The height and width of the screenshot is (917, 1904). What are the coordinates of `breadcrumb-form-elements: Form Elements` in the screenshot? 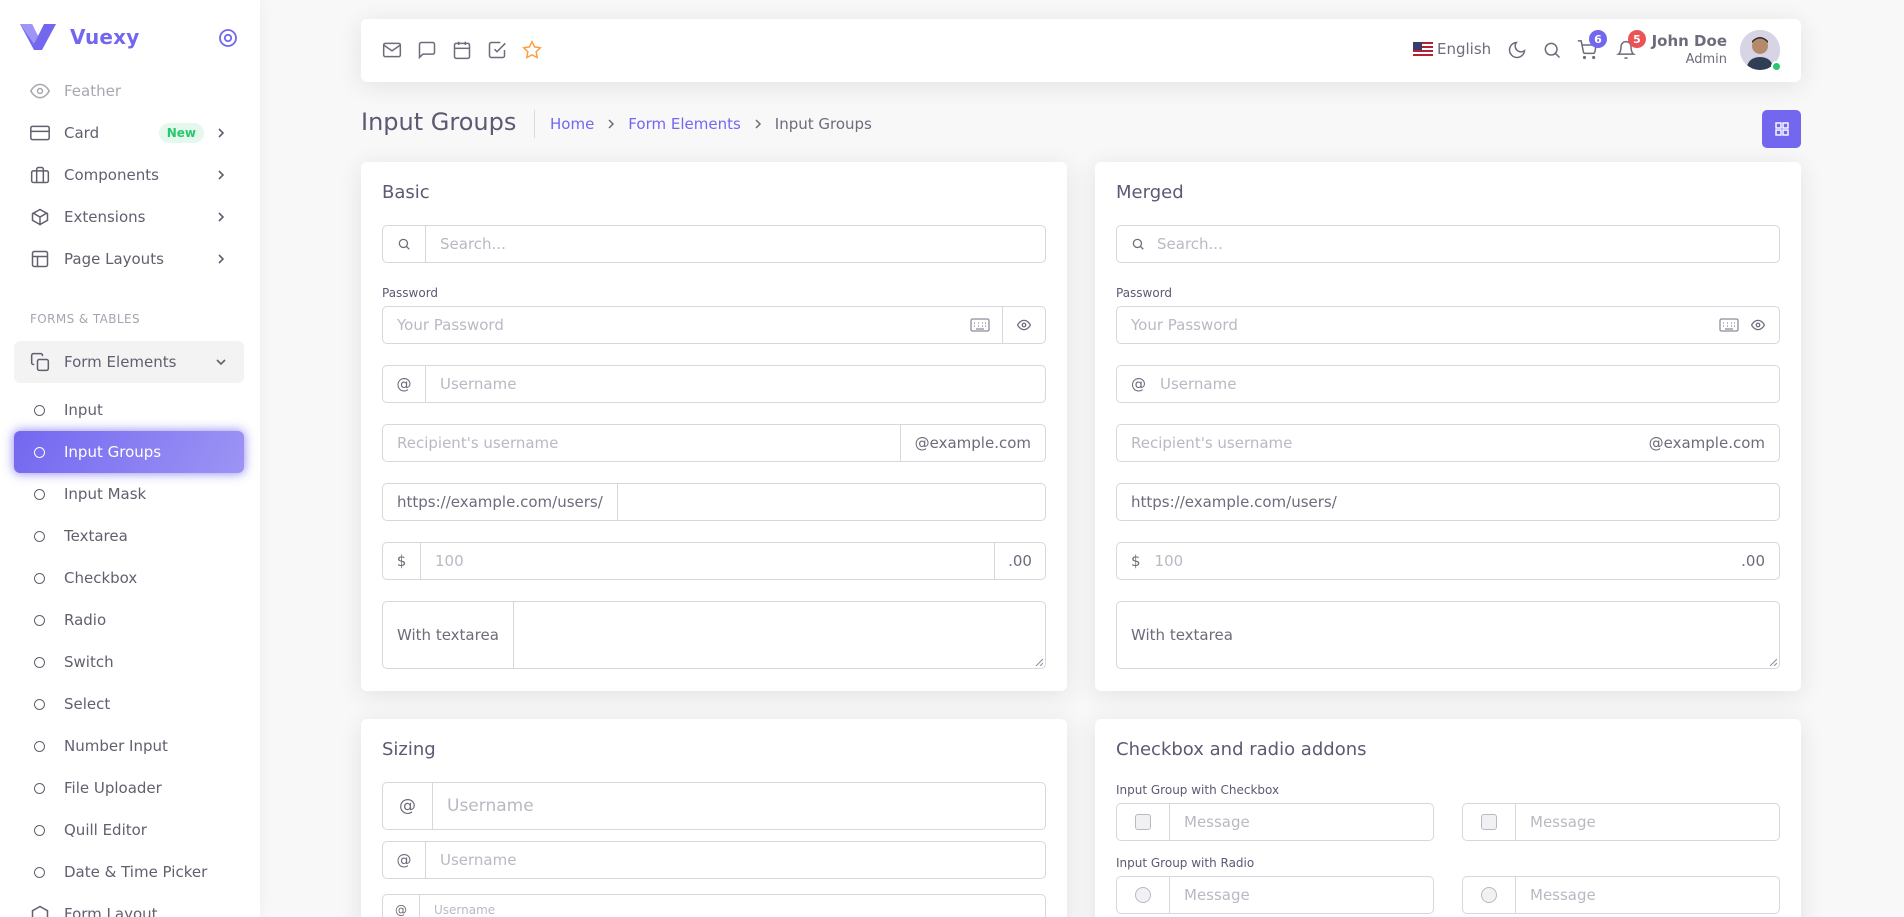 It's located at (684, 124).